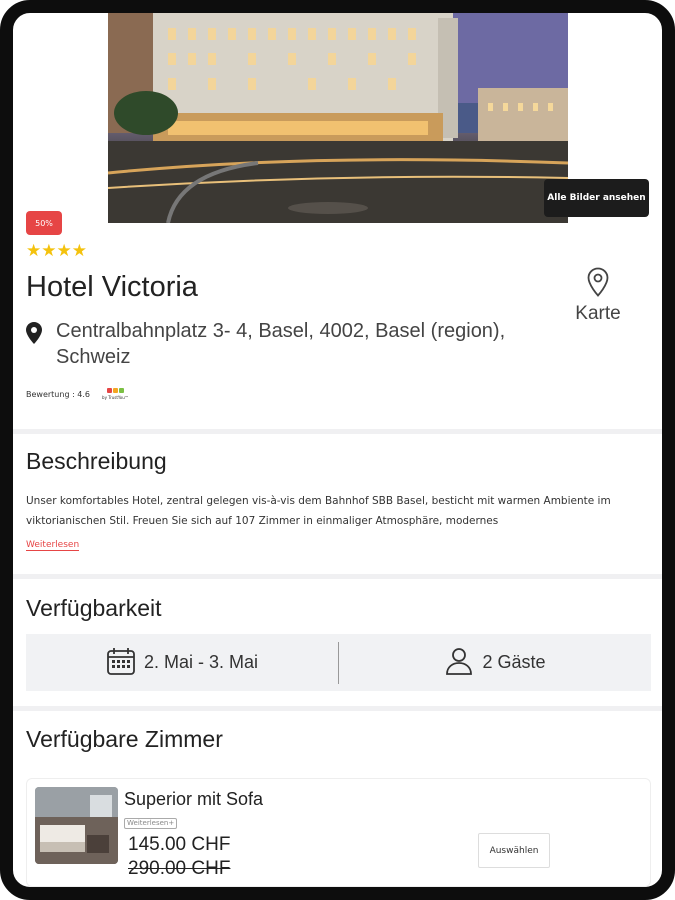 The image size is (675, 900). I want to click on trustyou-logo: by TrustYou™, so click(115, 394).